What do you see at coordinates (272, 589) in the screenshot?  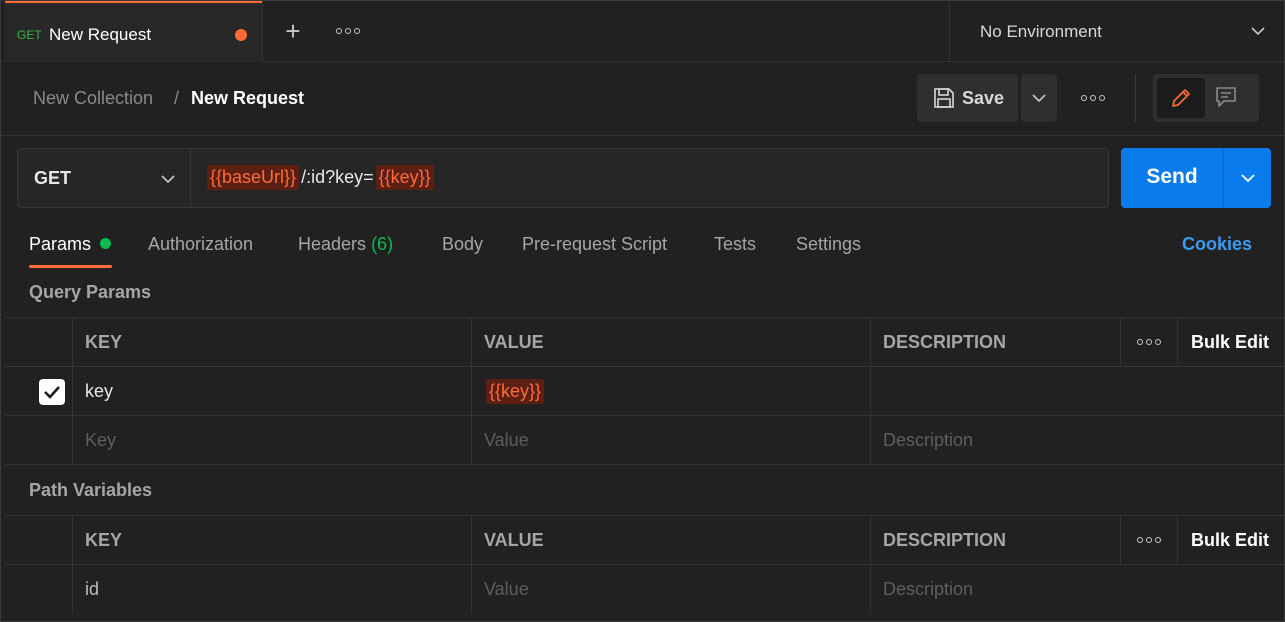 I see `path-var-key-cell: id` at bounding box center [272, 589].